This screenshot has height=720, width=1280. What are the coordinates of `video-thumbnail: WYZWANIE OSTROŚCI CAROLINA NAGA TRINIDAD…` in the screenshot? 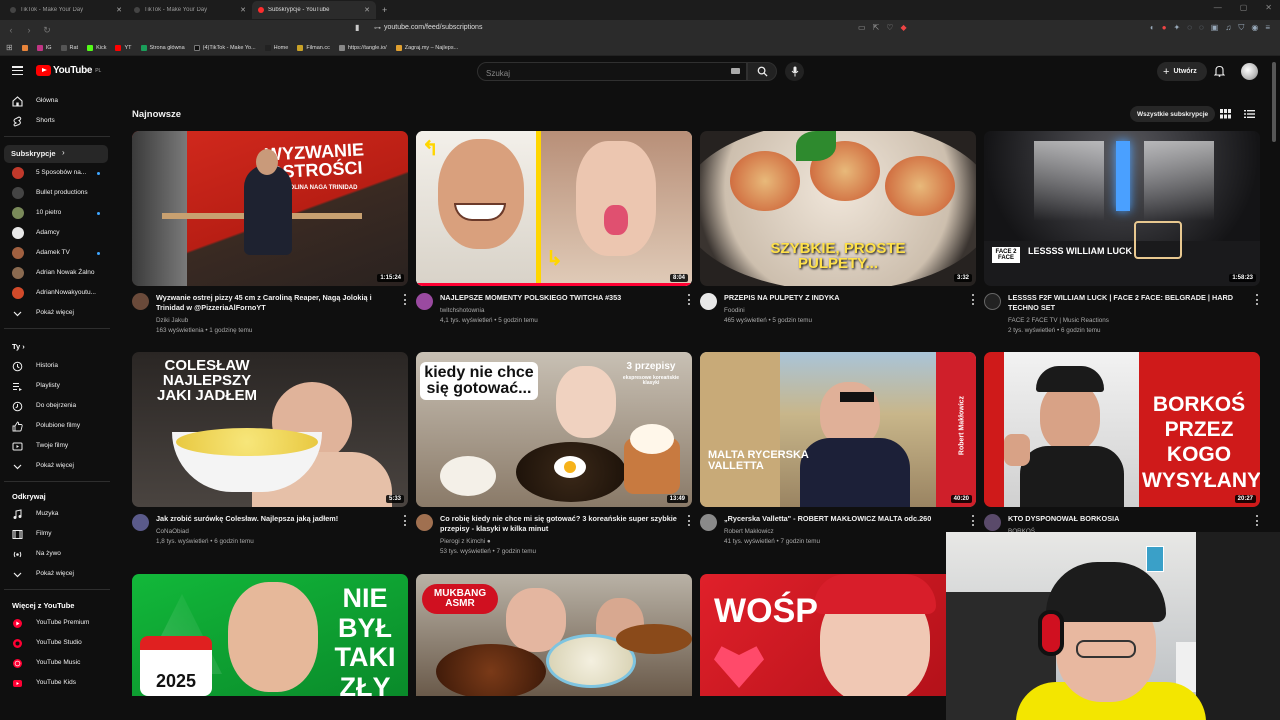 It's located at (270, 208).